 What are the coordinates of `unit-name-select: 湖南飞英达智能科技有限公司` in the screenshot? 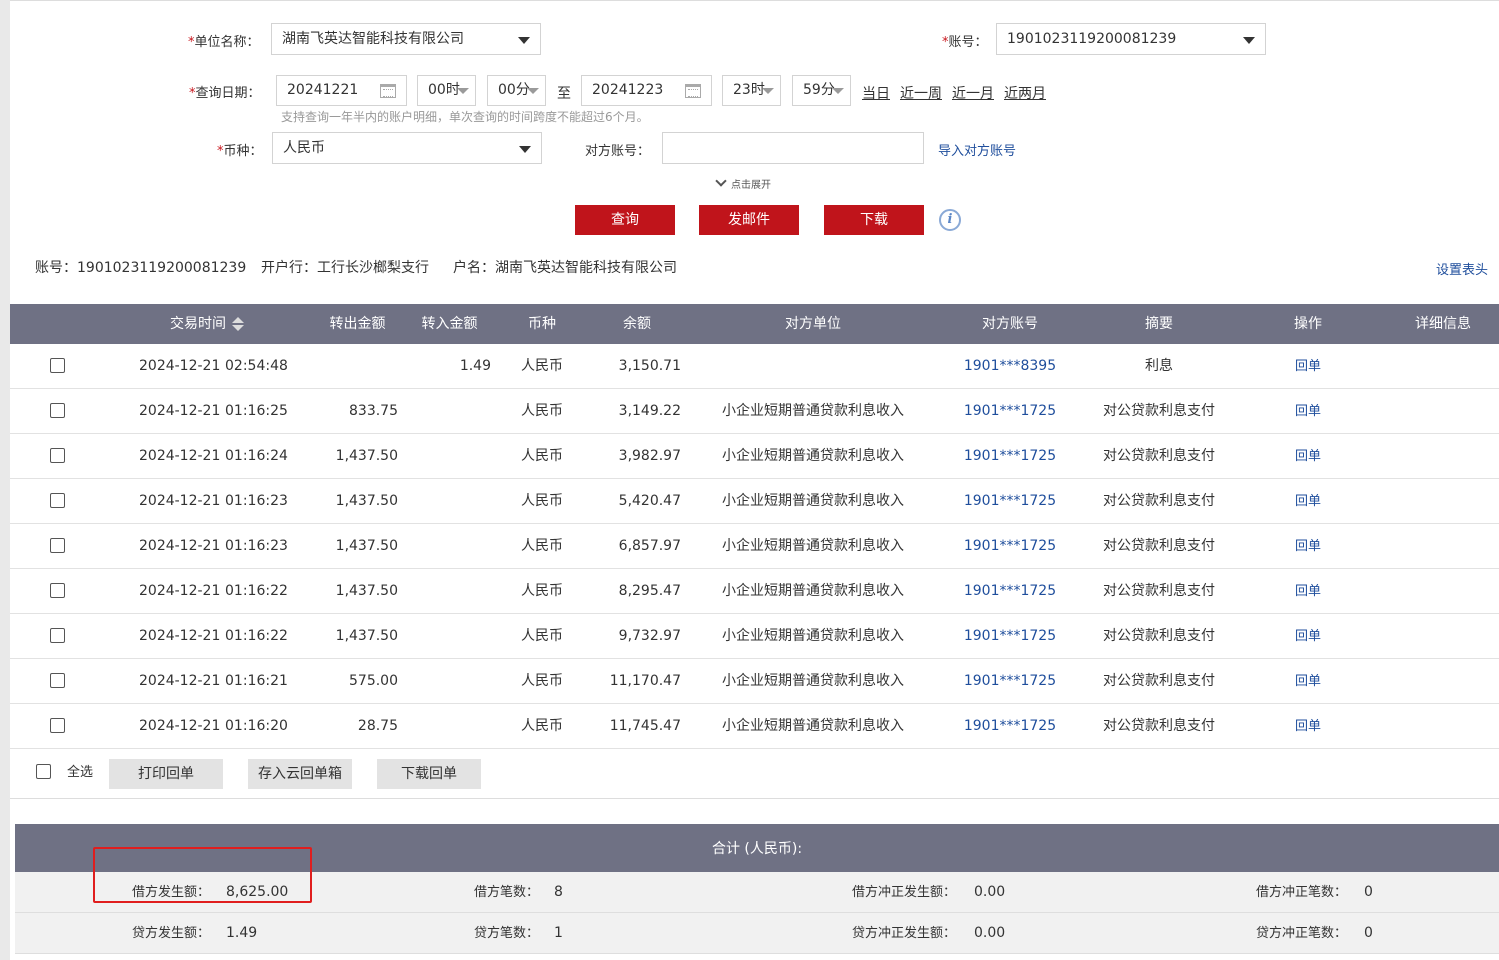 It's located at (406, 39).